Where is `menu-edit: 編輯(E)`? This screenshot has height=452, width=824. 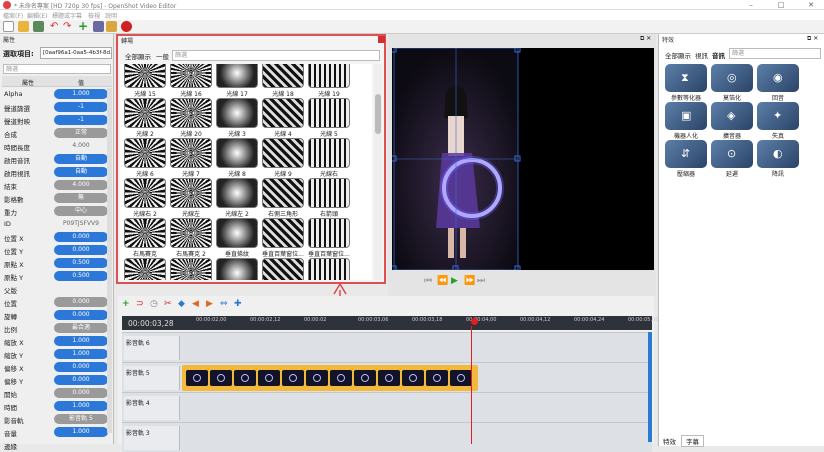
menu-edit: 編輯(E) is located at coordinates (37, 15).